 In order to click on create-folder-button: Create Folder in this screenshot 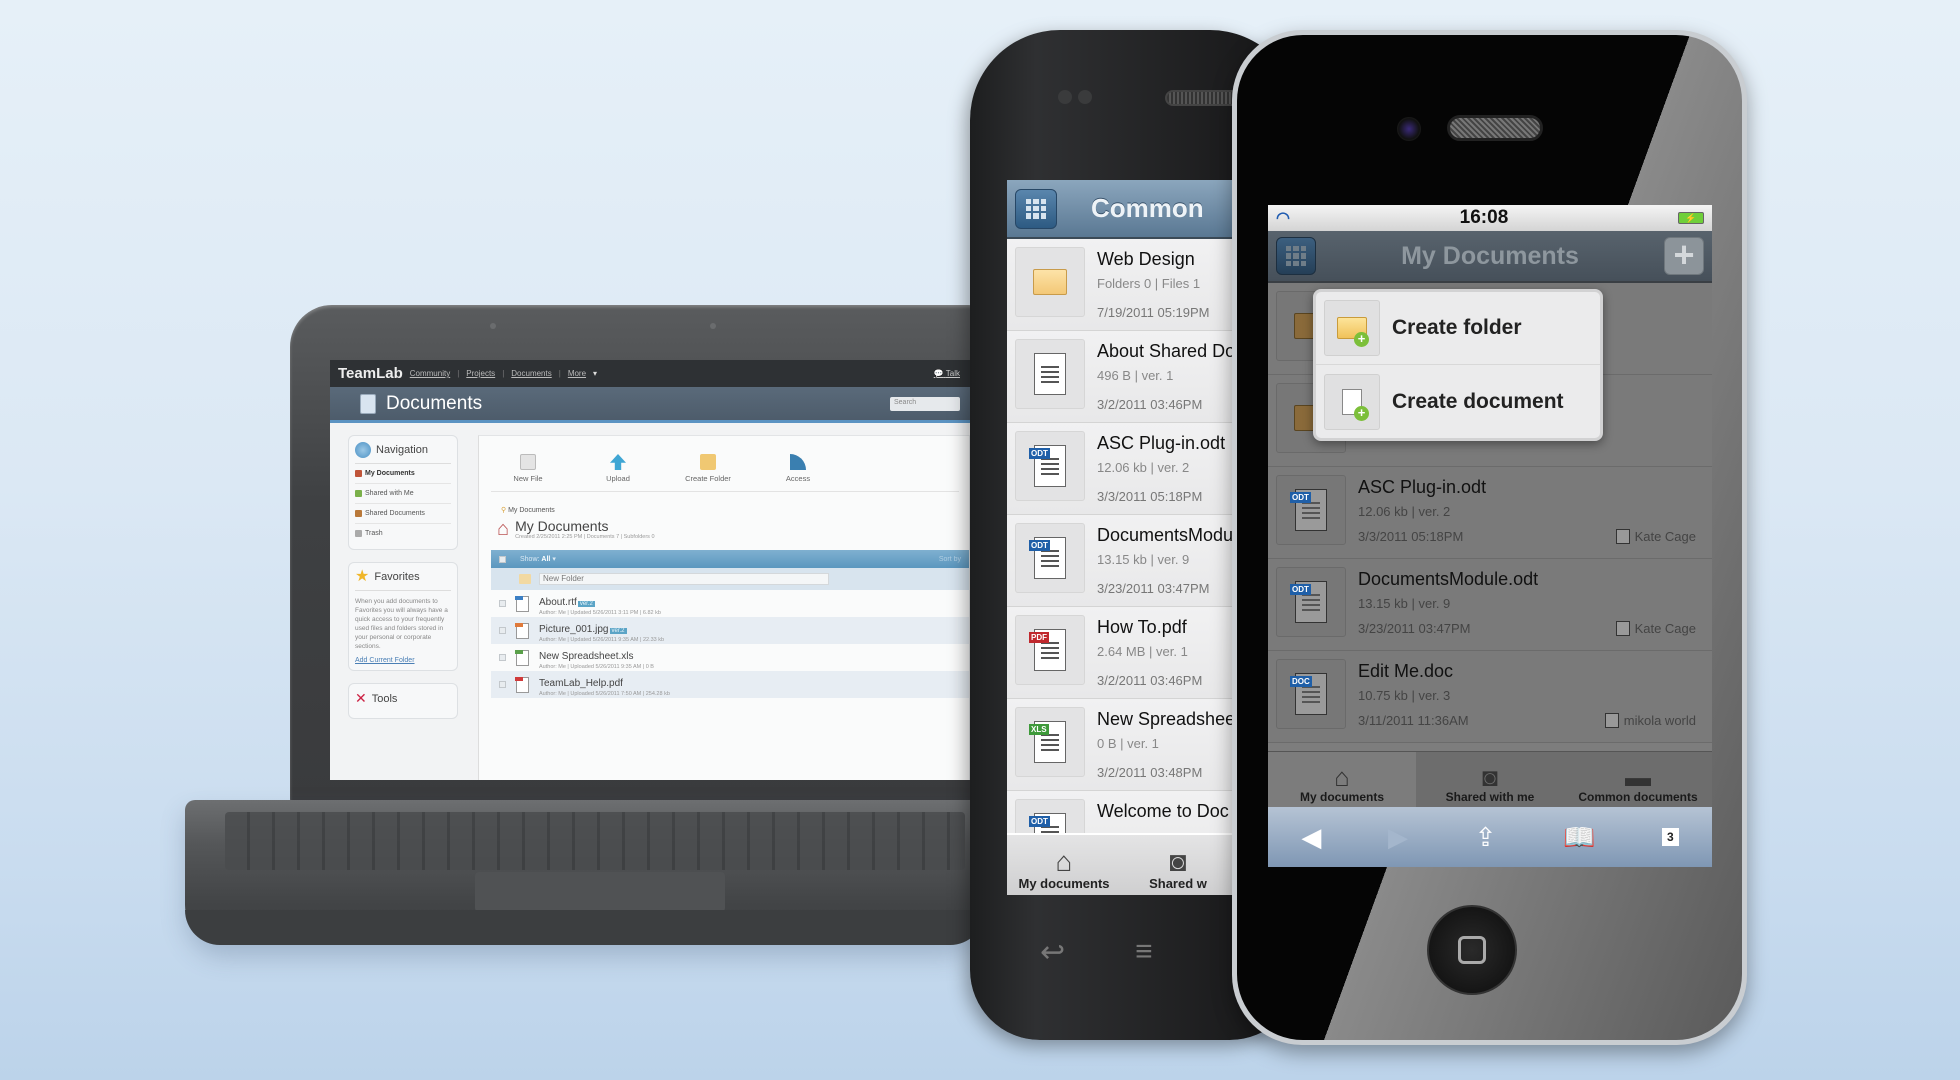, I will do `click(708, 468)`.